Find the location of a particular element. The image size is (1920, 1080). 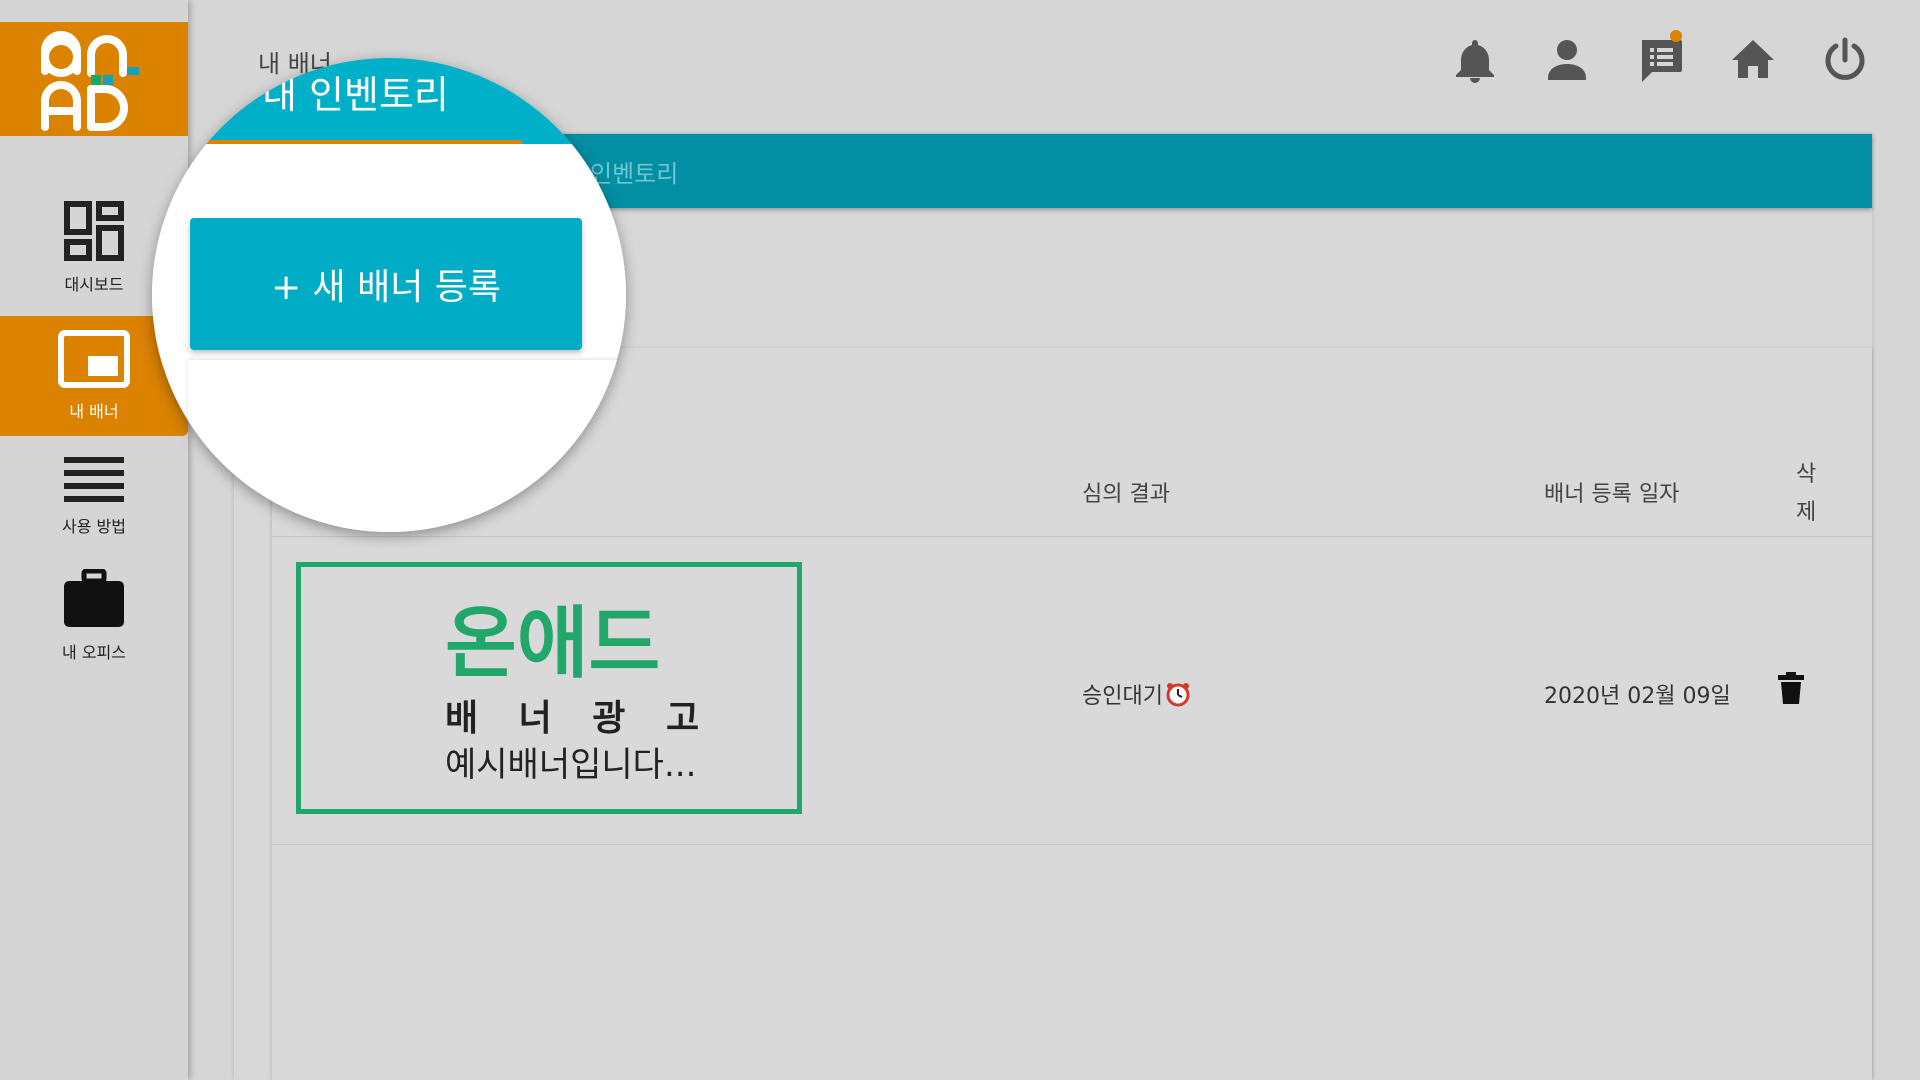

dashboard-icon is located at coordinates (94, 231).